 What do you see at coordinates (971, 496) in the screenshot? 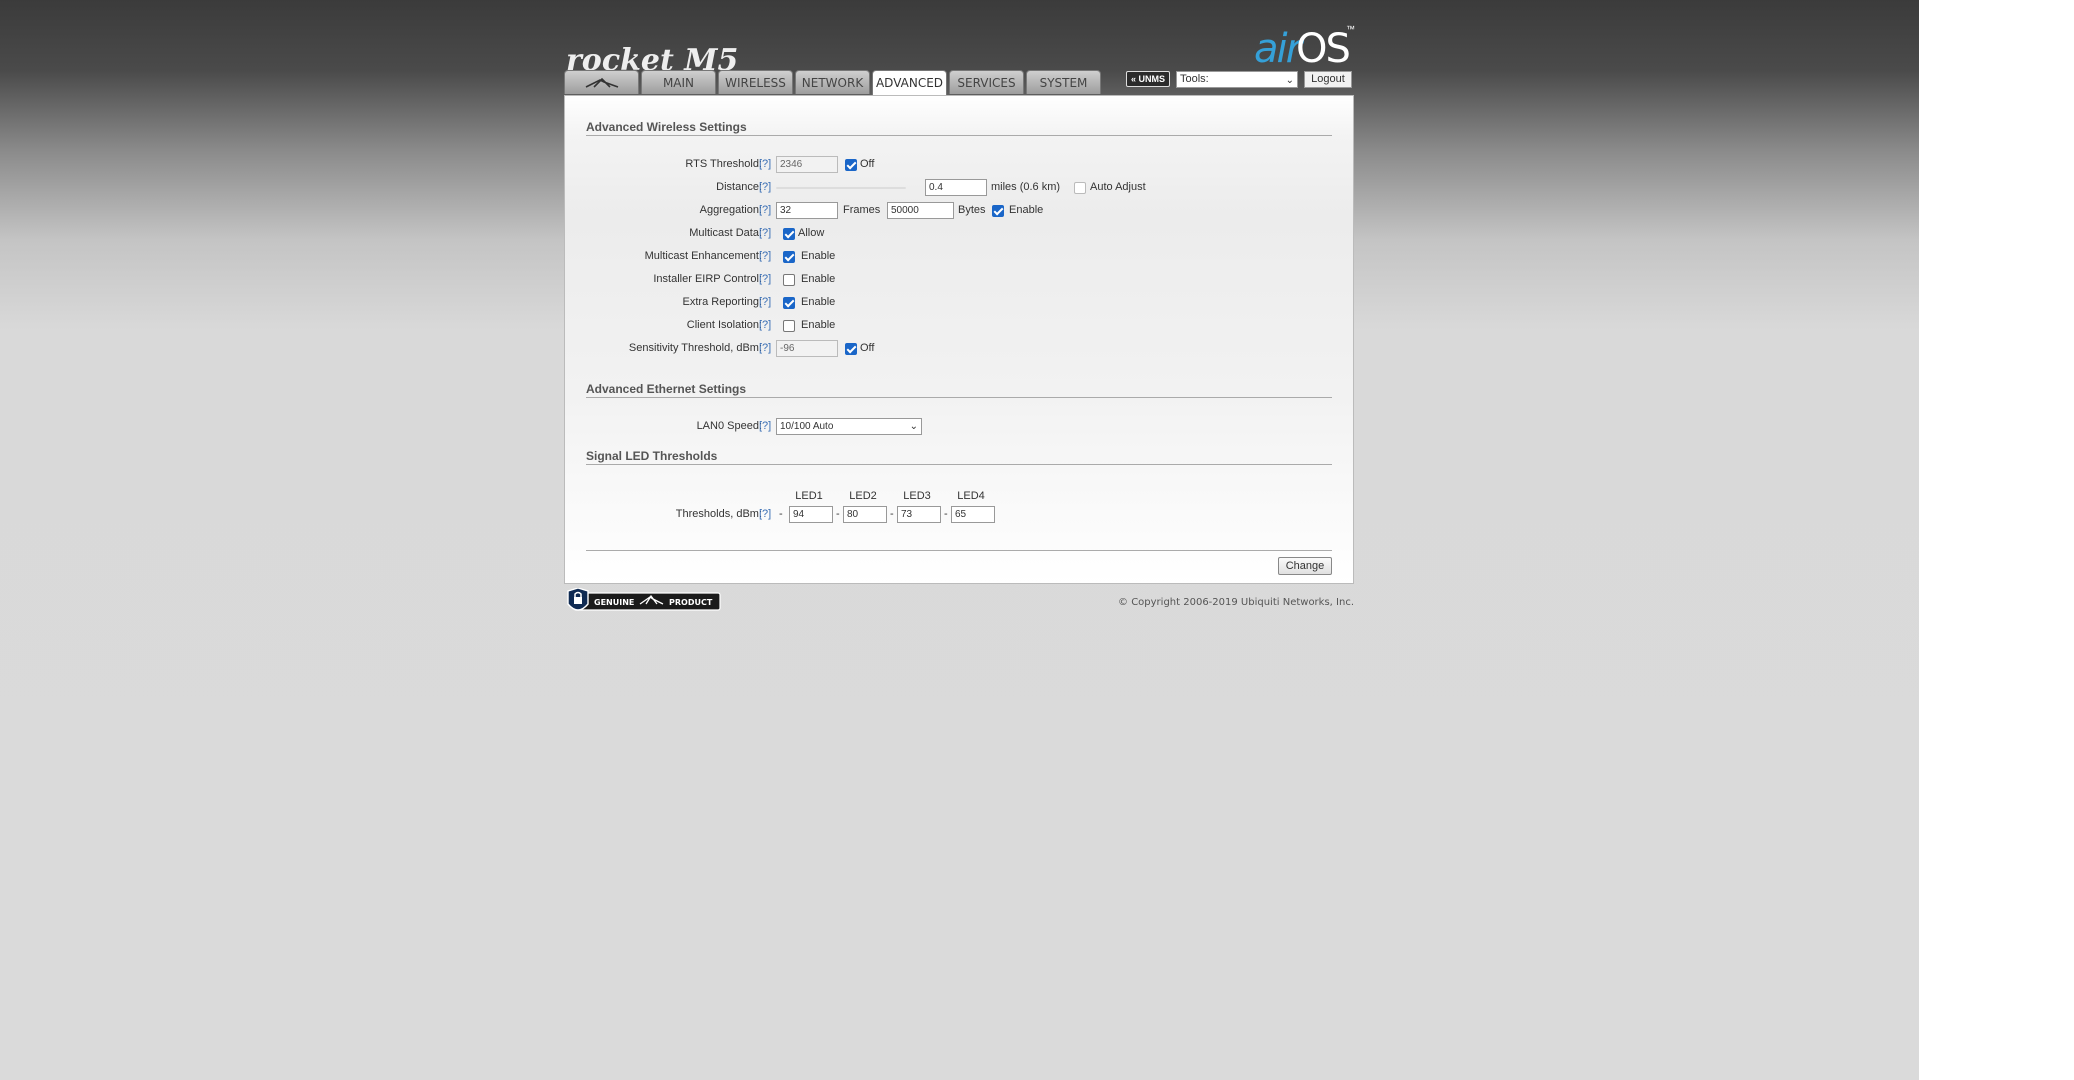
I see `led4-header: LED4` at bounding box center [971, 496].